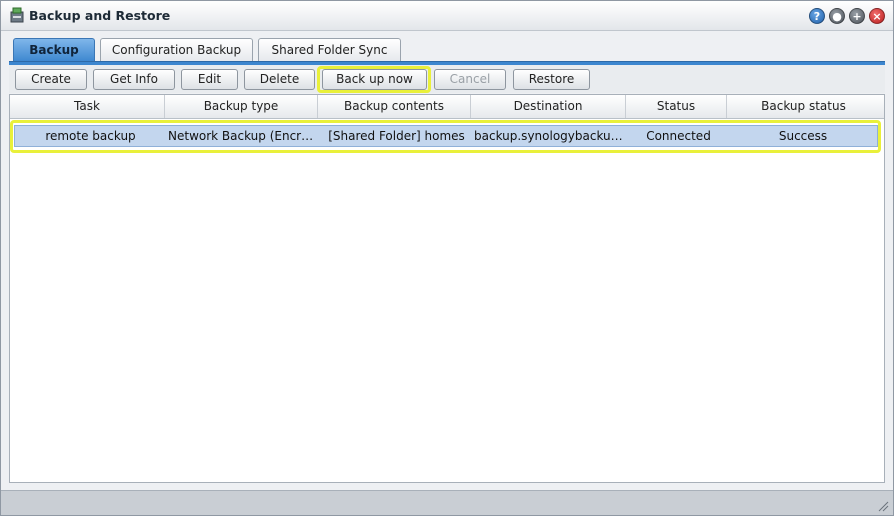 This screenshot has height=516, width=894. Describe the element at coordinates (447, 16) in the screenshot. I see `title-bar: Backup and Restore ? ● + ×` at that location.